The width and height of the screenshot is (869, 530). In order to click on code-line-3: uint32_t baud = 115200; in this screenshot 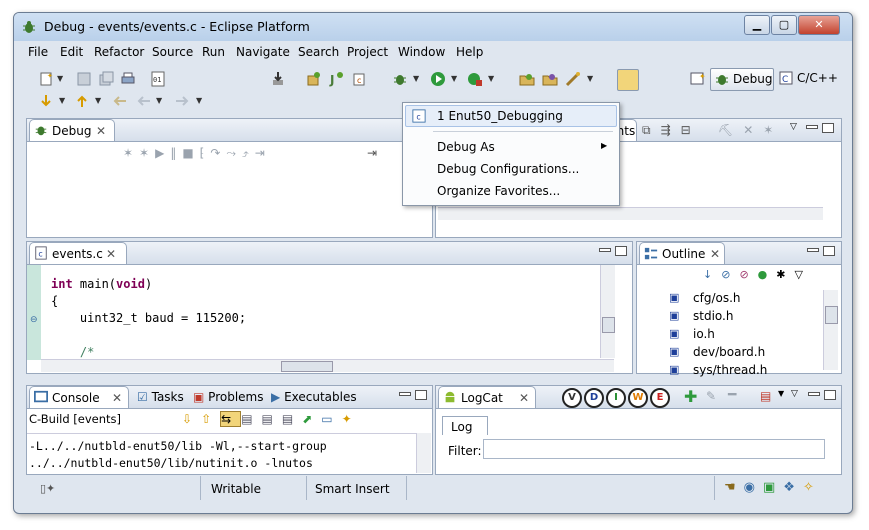, I will do `click(148, 318)`.